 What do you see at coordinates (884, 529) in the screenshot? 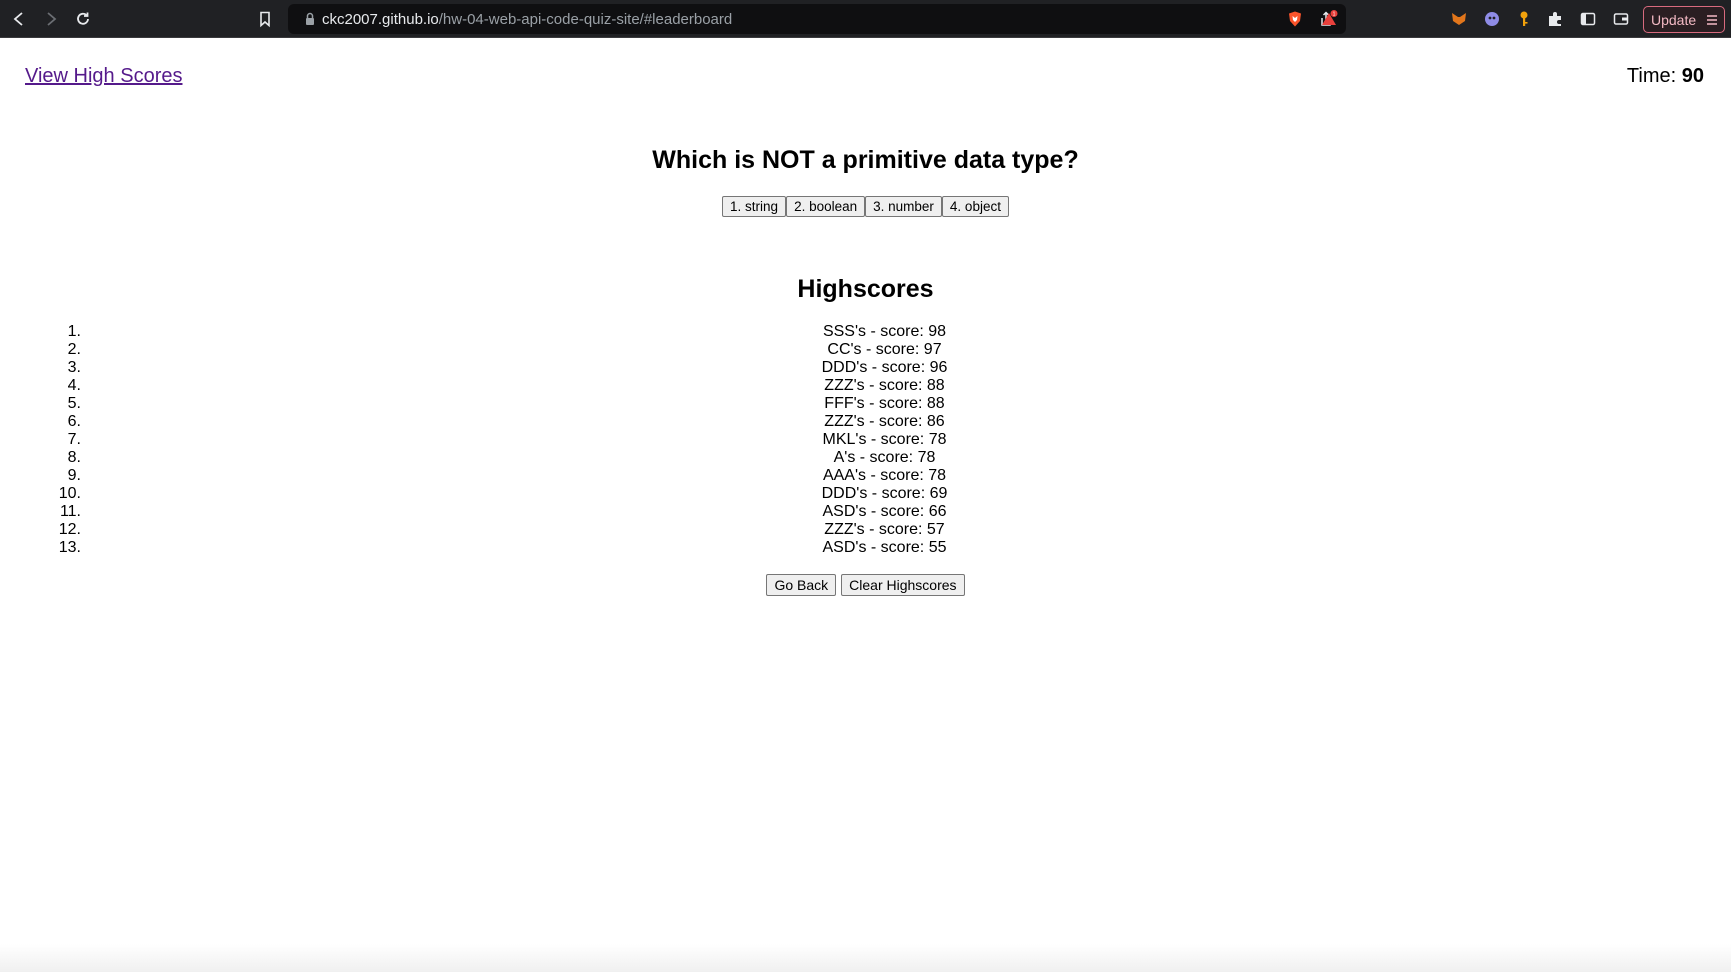
I see `score-entry: ZZZ's - score: 57` at bounding box center [884, 529].